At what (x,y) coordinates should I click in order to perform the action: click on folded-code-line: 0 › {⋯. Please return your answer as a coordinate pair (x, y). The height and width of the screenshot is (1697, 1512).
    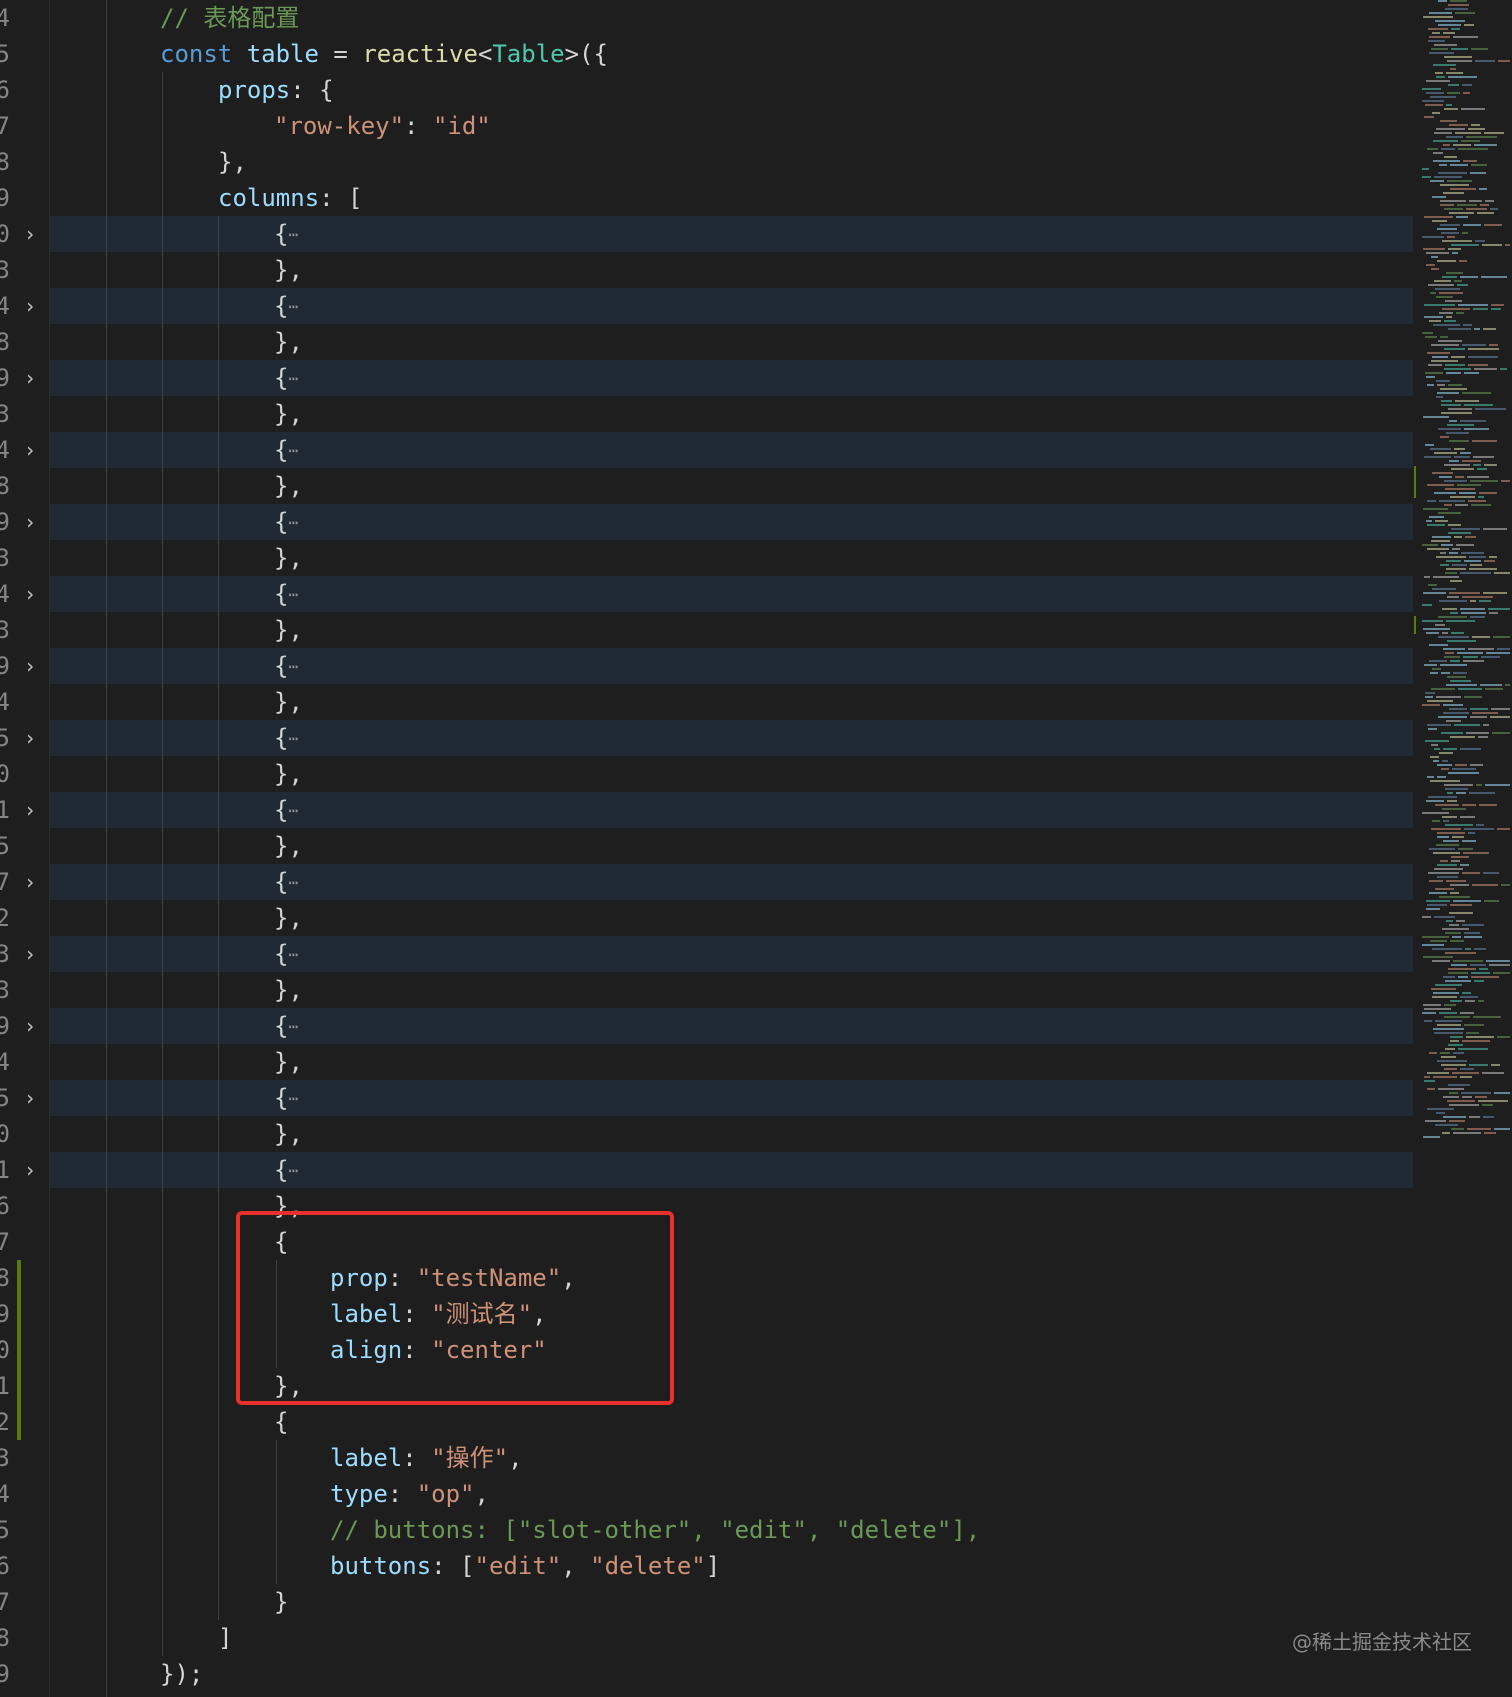
    Looking at the image, I should click on (706, 234).